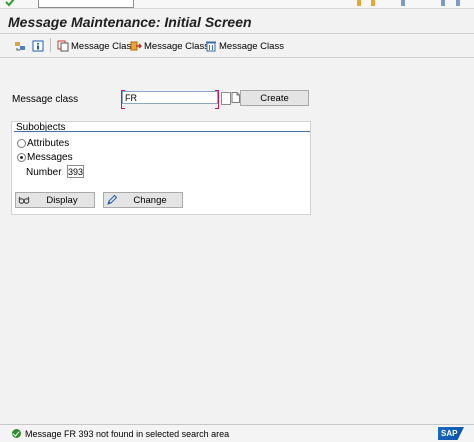  Describe the element at coordinates (170, 99) in the screenshot. I see `message-class-input: FR` at that location.